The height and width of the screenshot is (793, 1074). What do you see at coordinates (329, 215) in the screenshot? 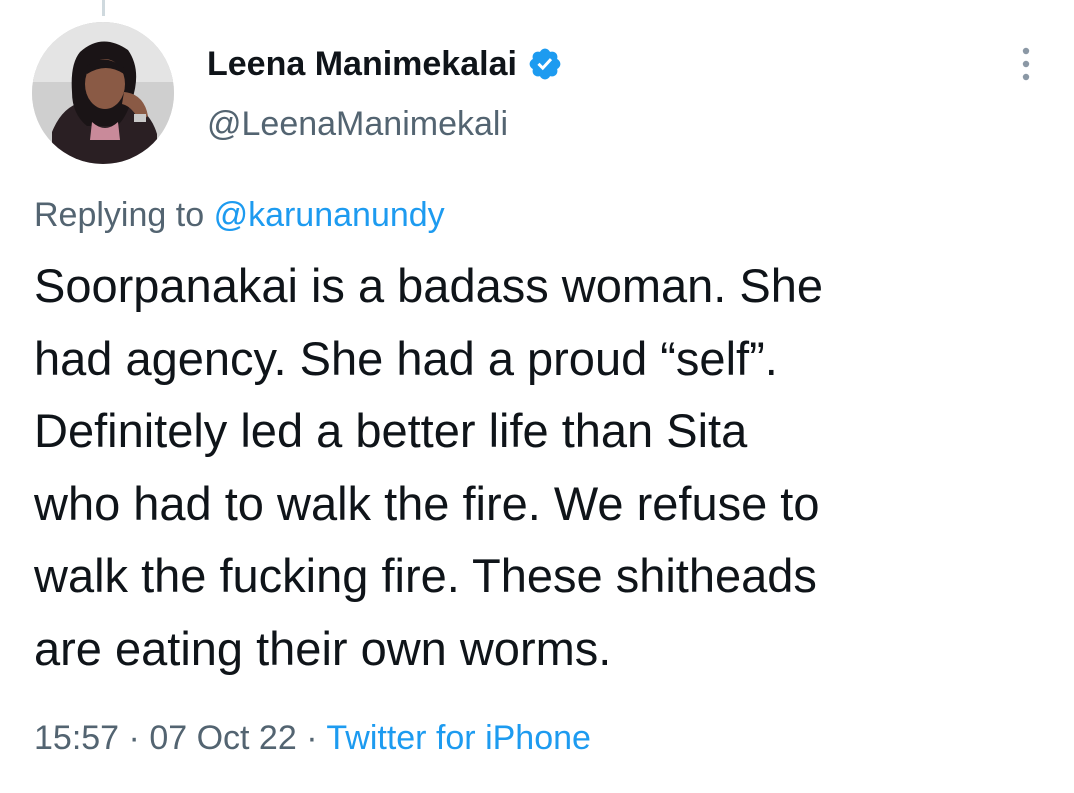
I see `reply-mention-link: @karunanundy` at bounding box center [329, 215].